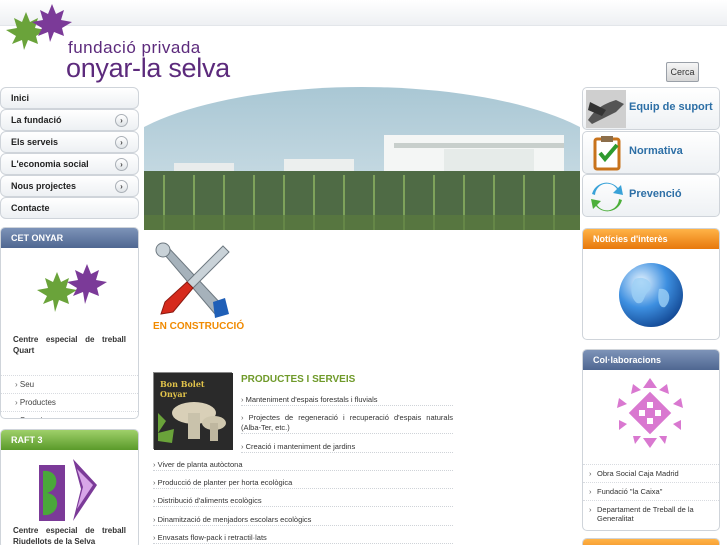  I want to click on nav-item-nous-projectes: Nous projectes ›, so click(69, 186).